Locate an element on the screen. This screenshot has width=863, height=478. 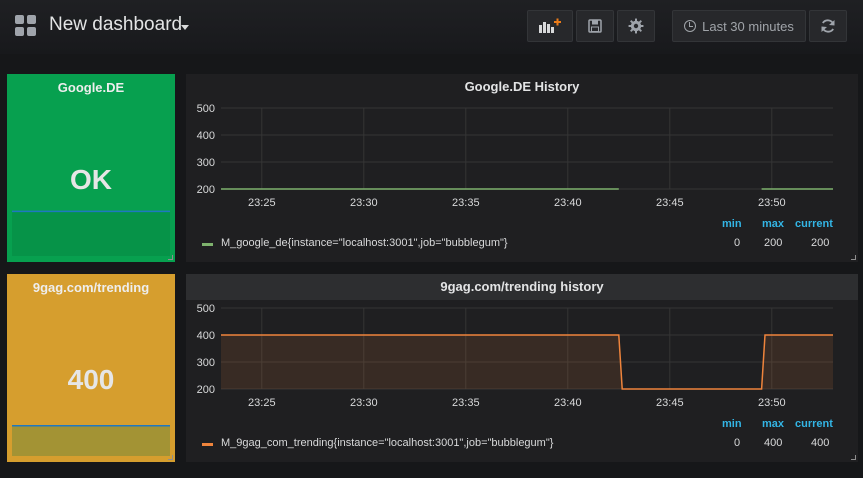
legend-current-value: 400 is located at coordinates (820, 443).